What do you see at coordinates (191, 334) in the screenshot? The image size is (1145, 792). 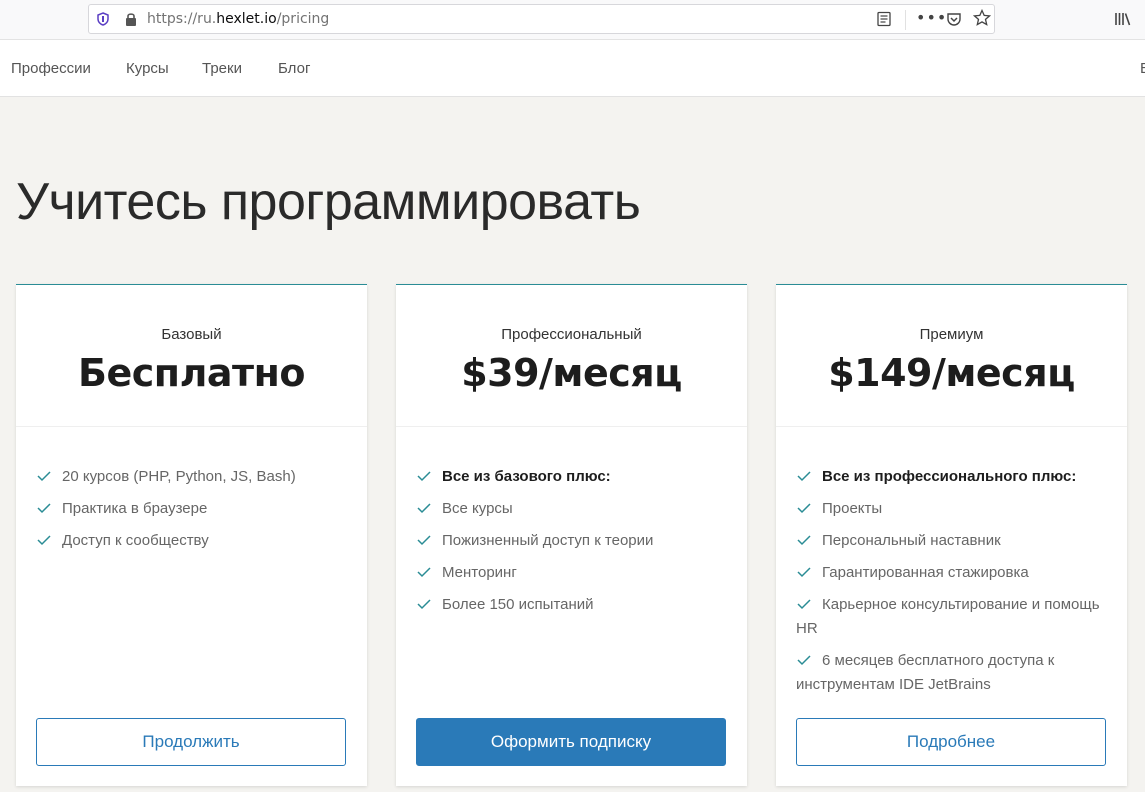 I see `plan-name: Базовый` at bounding box center [191, 334].